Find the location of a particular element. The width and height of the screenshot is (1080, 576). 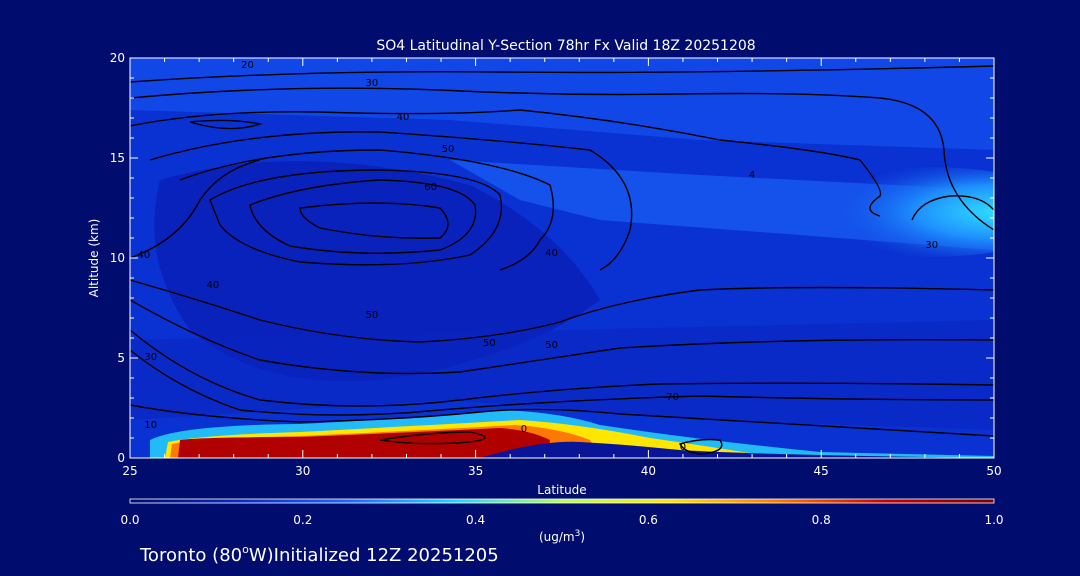

y-tick-label: 10 is located at coordinates (117, 258).